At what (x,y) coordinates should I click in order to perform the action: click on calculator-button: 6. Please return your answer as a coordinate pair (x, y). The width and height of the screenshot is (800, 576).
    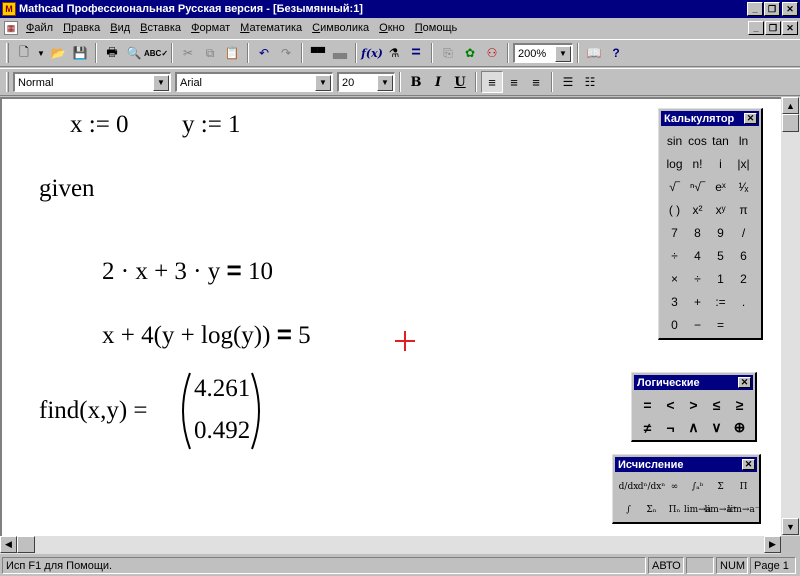
    Looking at the image, I should click on (743, 255).